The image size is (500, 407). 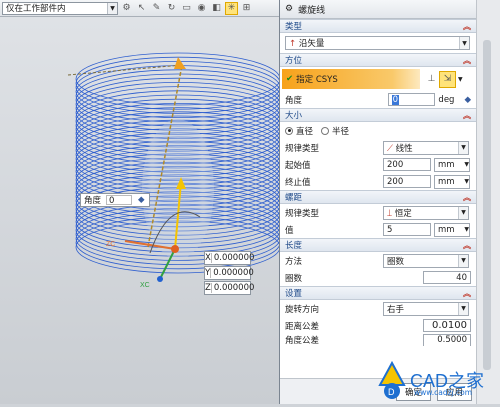 I want to click on angle-onscreen-label: 角度, so click(x=93, y=201).